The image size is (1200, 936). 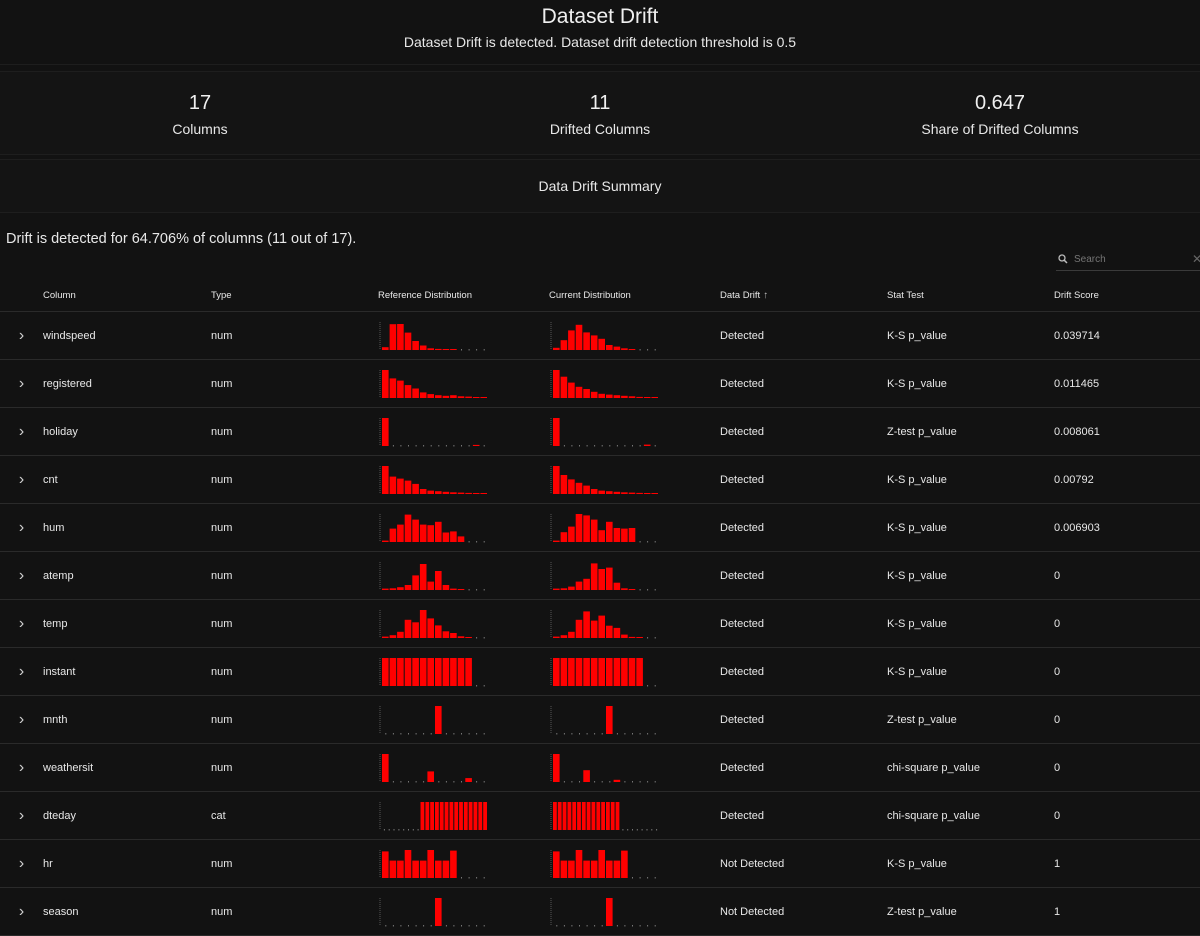 What do you see at coordinates (1127, 295) in the screenshot?
I see `header-drift-score: Drift Score` at bounding box center [1127, 295].